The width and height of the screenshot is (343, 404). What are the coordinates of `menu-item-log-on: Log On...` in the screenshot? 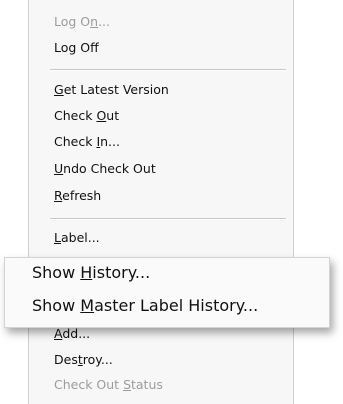 It's located at (82, 22).